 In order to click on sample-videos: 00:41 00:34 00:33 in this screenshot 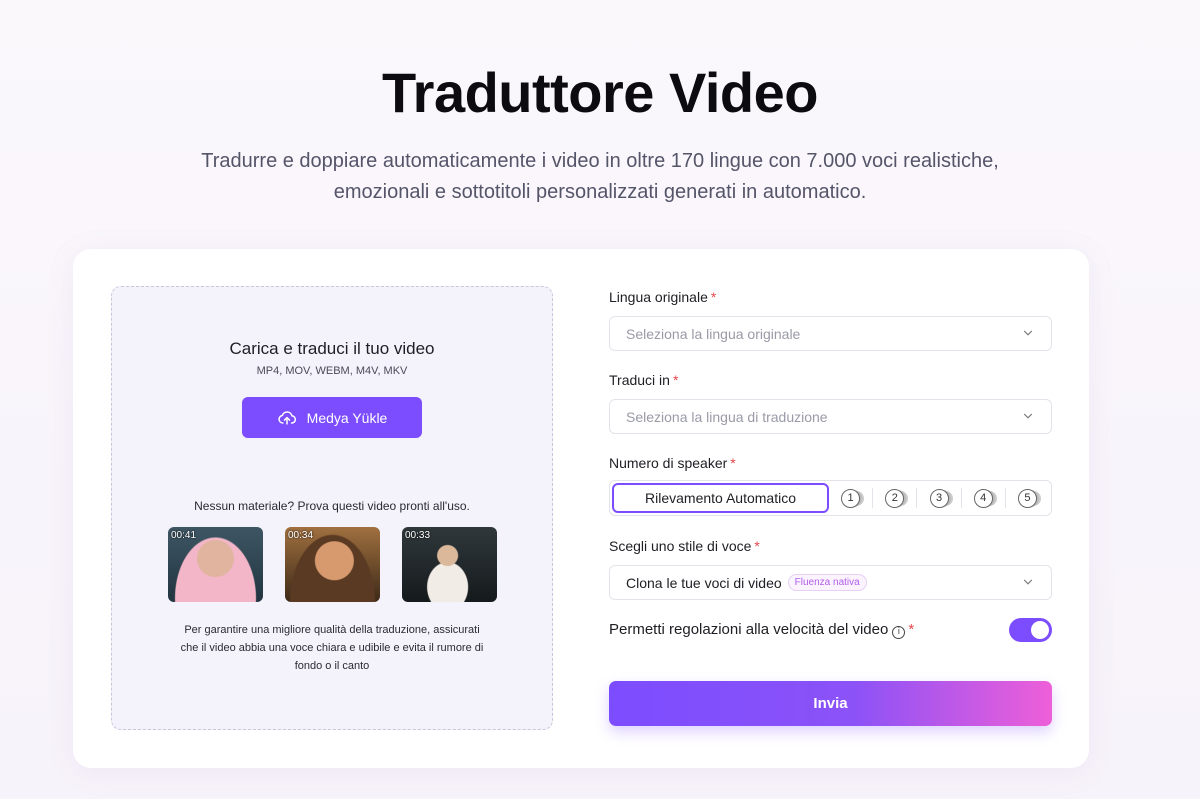, I will do `click(332, 564)`.